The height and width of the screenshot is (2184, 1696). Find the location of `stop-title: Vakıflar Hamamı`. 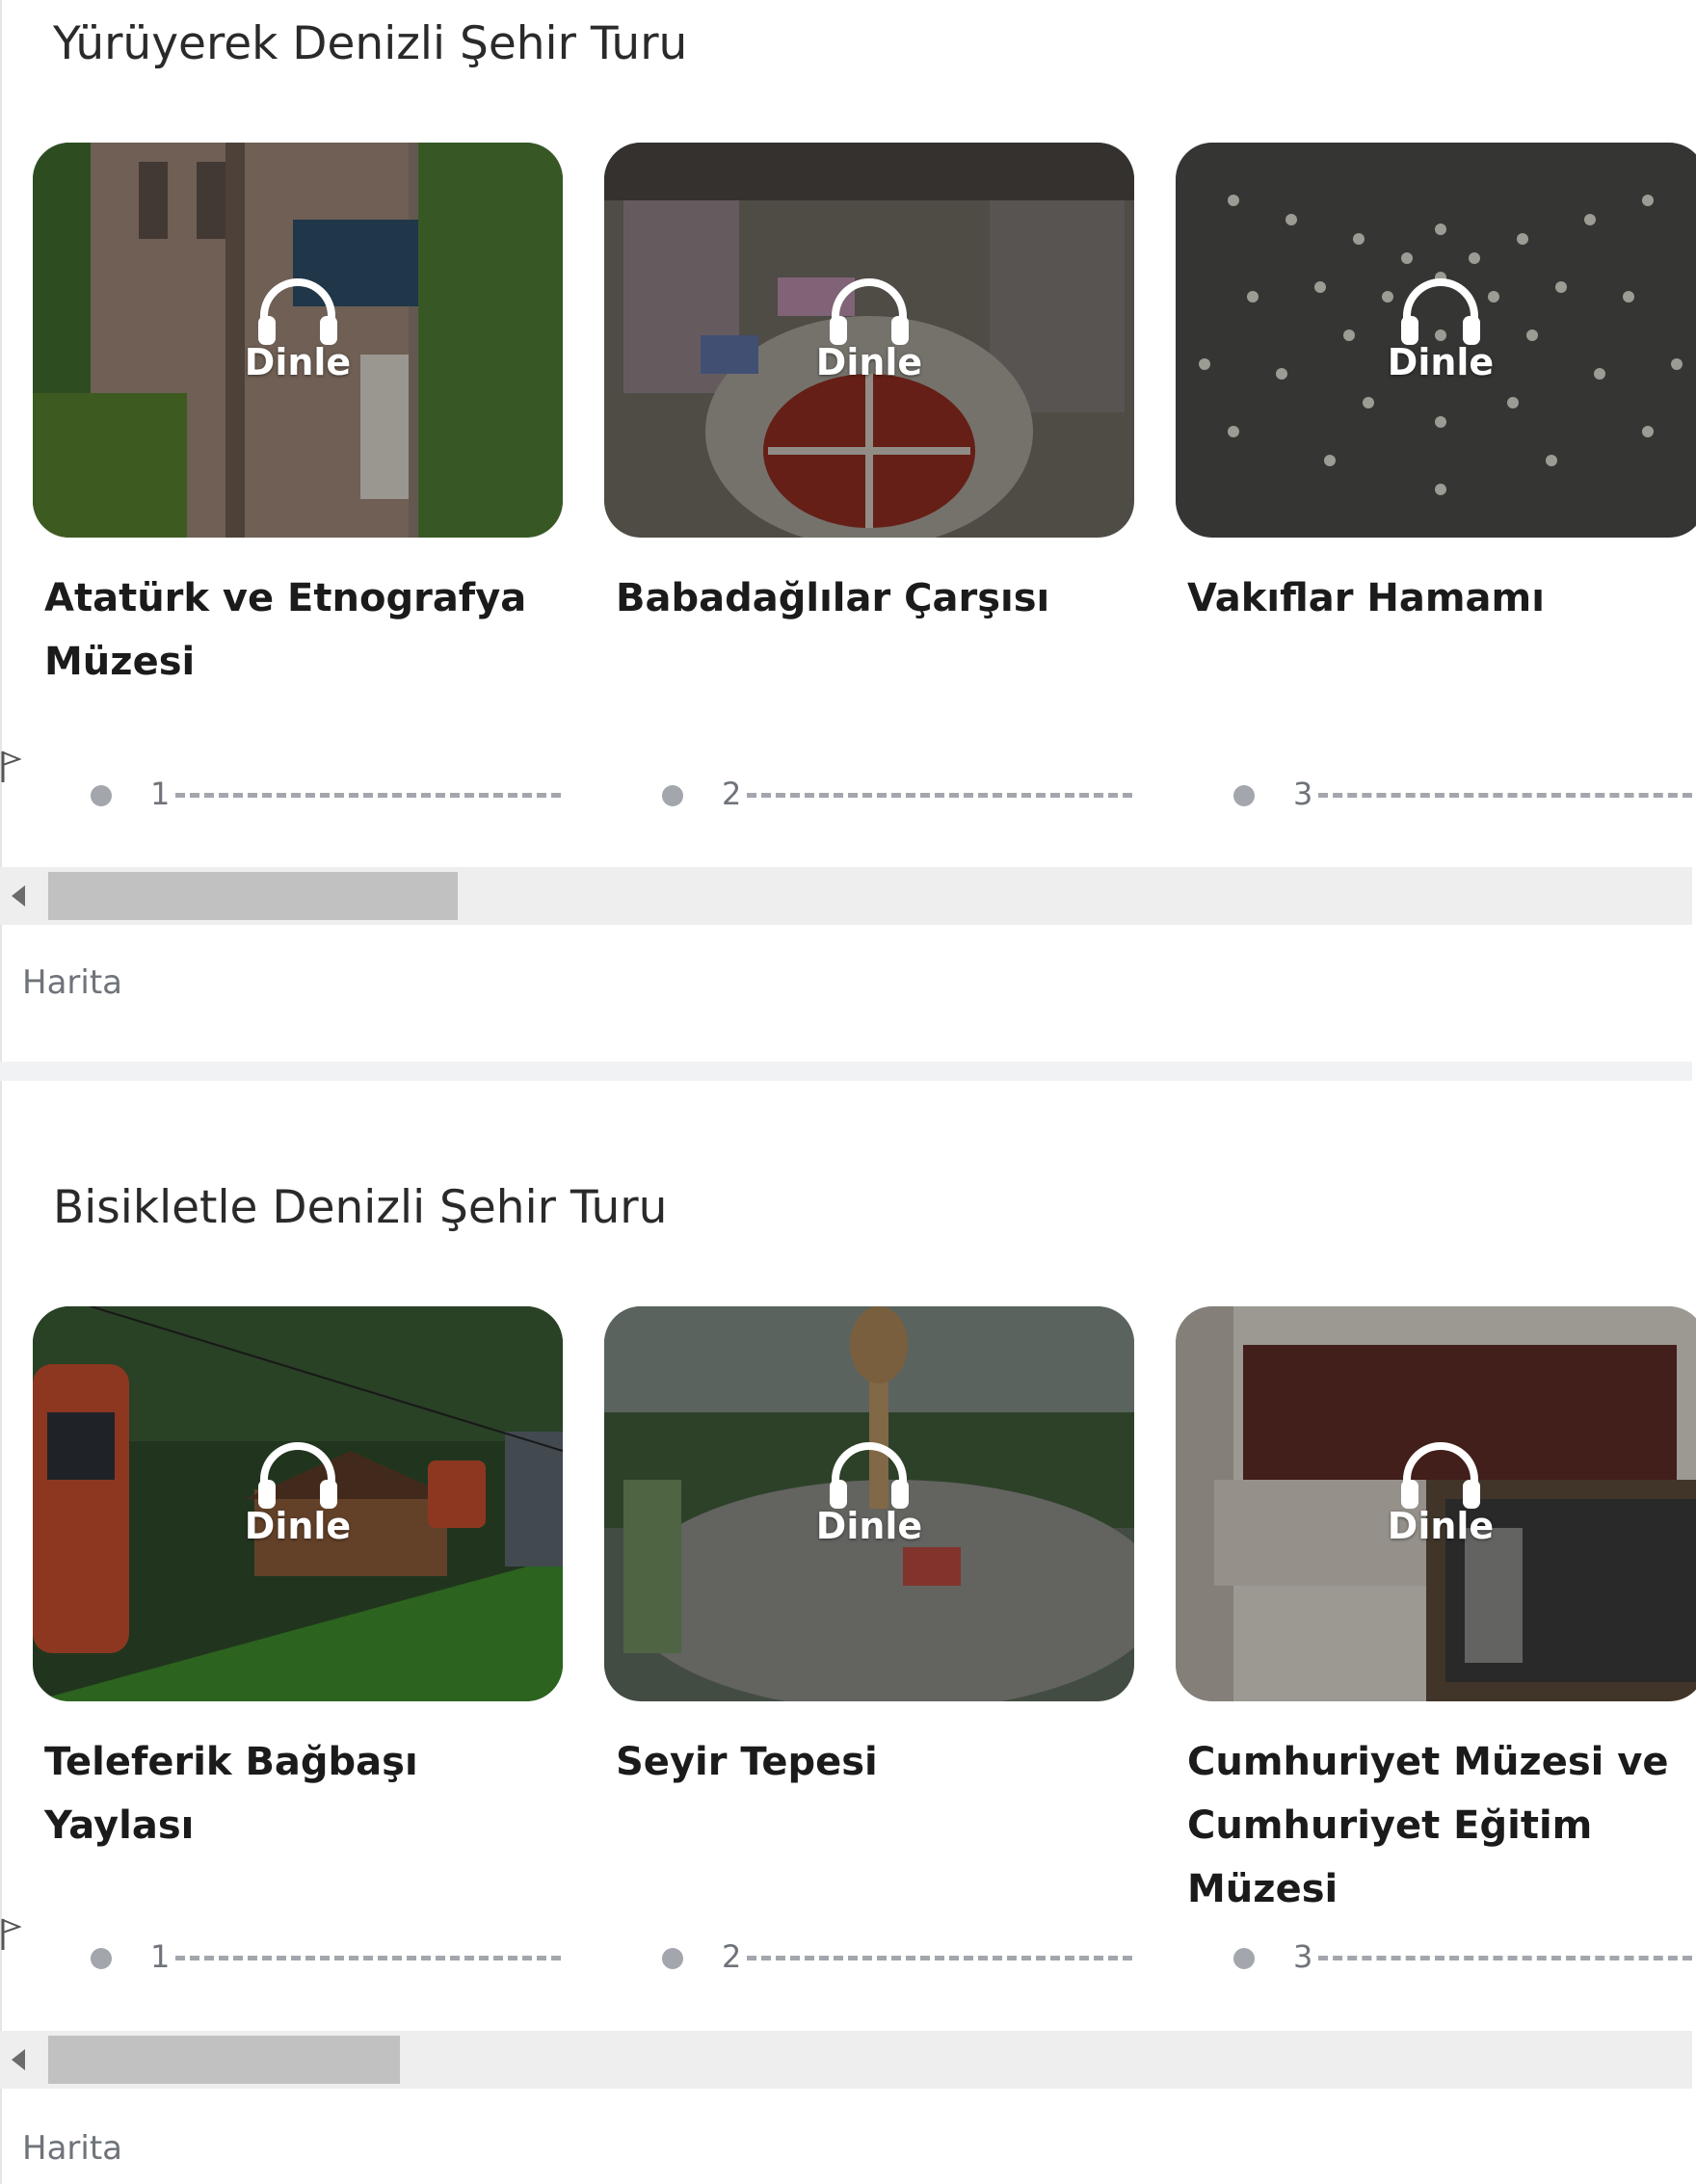

stop-title: Vakıflar Hamamı is located at coordinates (1437, 598).